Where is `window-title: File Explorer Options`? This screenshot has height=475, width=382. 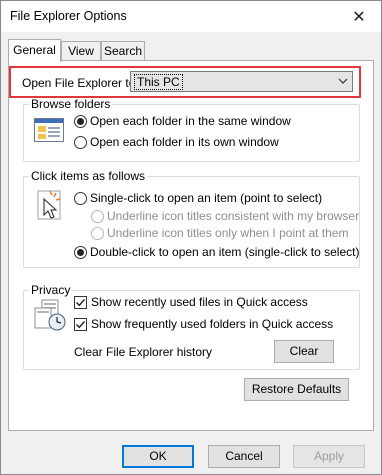
window-title: File Explorer Options is located at coordinates (68, 16).